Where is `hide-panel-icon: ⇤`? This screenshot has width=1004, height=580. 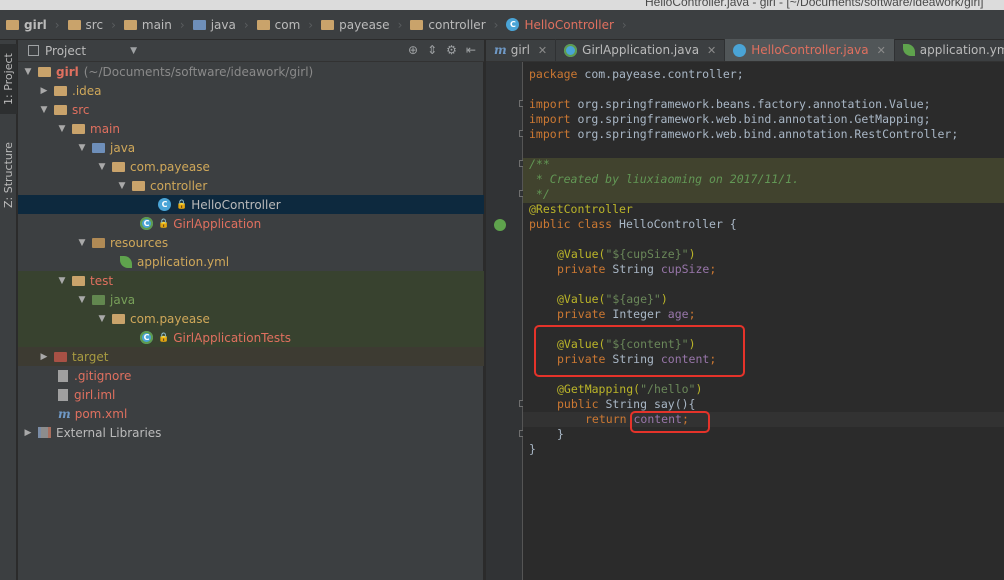
hide-panel-icon: ⇤ is located at coordinates (471, 50).